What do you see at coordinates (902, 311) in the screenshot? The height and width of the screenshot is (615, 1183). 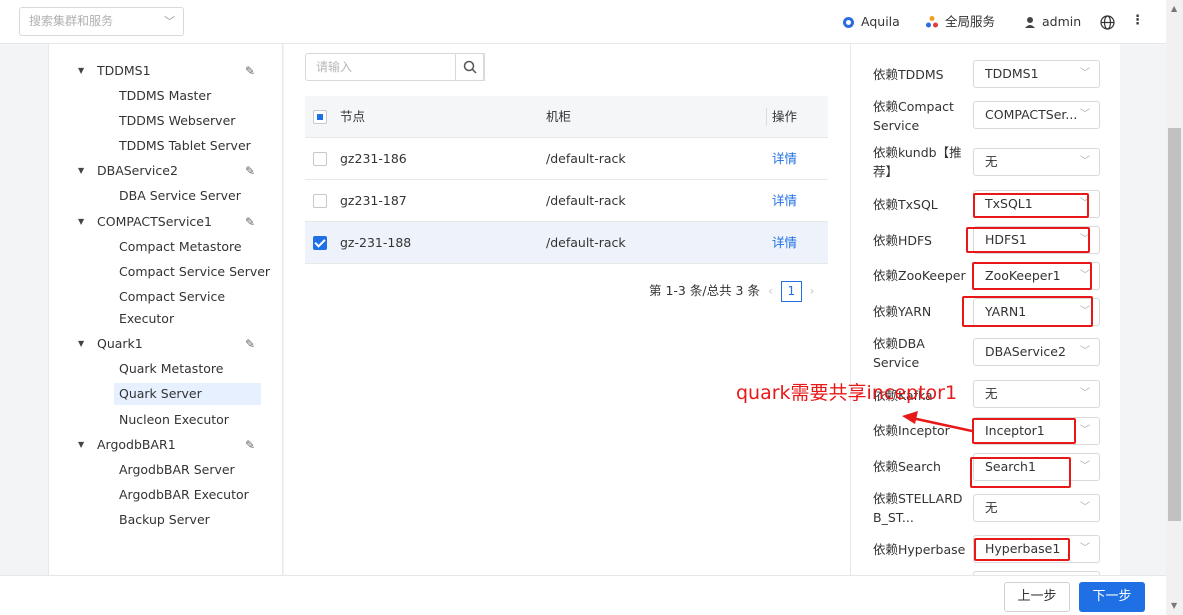 I see `dep-label-yarn: 依赖YARN` at bounding box center [902, 311].